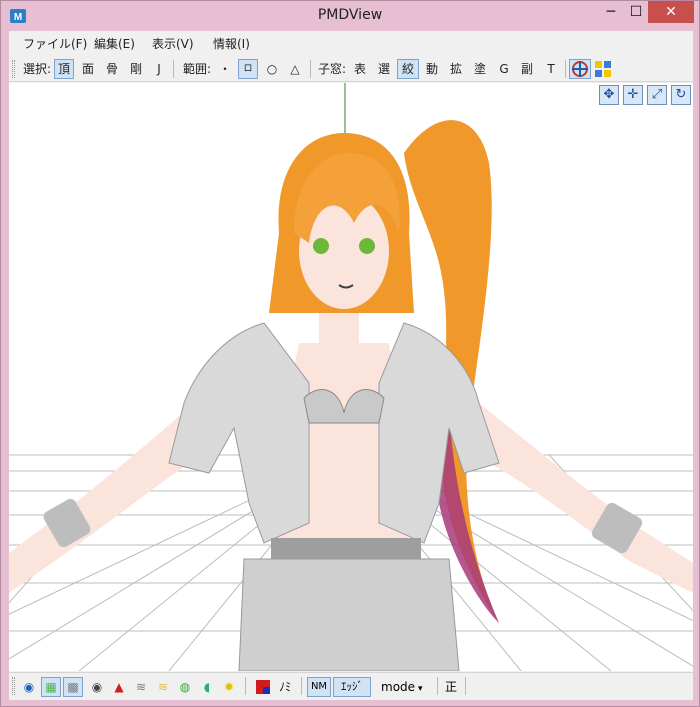 This screenshot has width=700, height=707. Describe the element at coordinates (384, 69) in the screenshot. I see `subwindow-select-button: 選` at that location.